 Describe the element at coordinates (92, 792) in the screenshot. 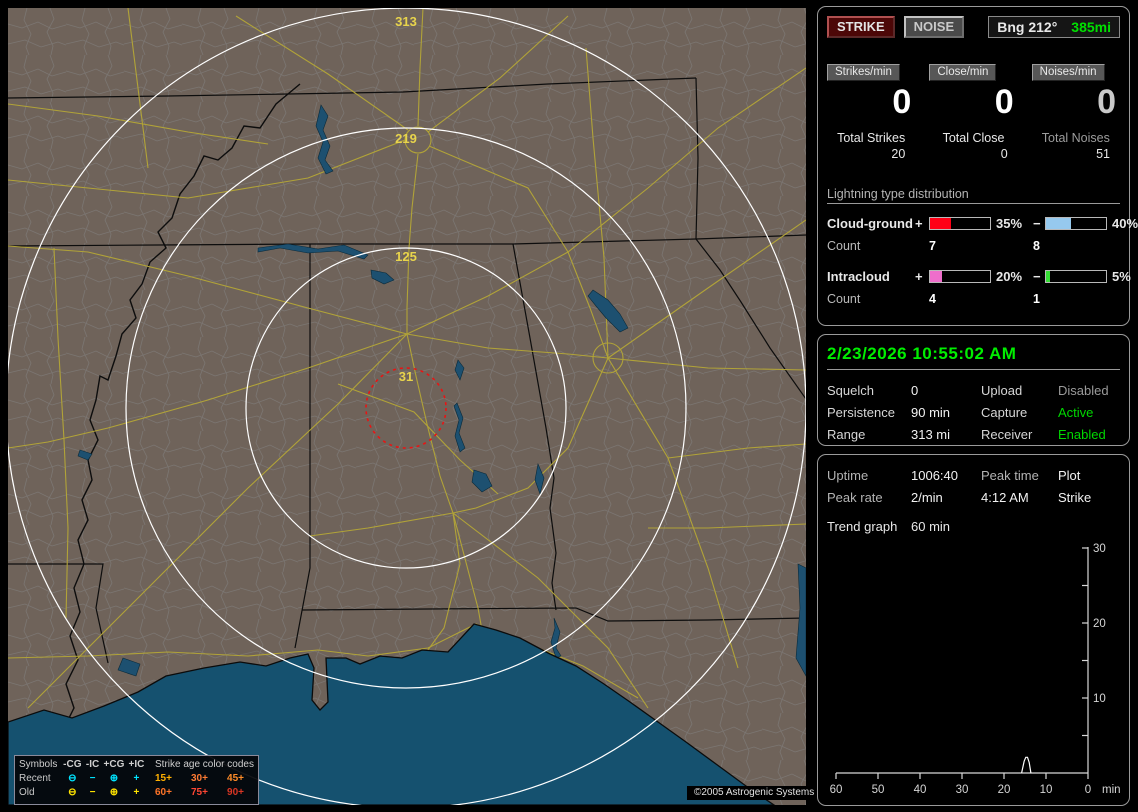

I see `old-neg-ic-icon: −` at that location.